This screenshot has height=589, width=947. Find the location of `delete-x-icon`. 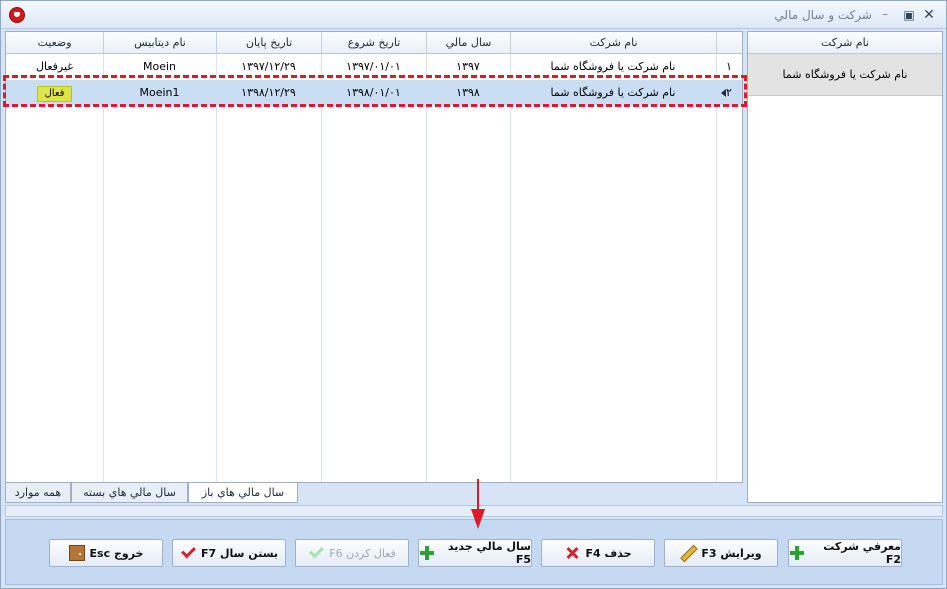

delete-x-icon is located at coordinates (572, 553).